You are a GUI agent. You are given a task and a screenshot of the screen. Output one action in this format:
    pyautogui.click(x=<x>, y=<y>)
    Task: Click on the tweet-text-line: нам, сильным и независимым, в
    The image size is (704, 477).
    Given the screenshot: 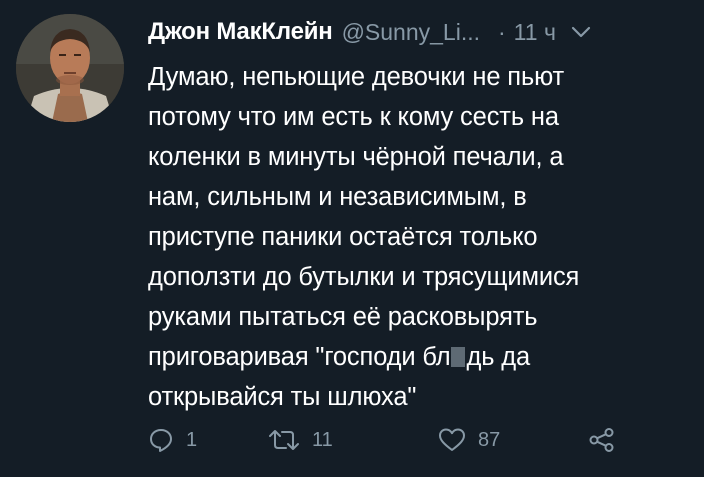 What is the action you would take?
    pyautogui.click(x=337, y=197)
    